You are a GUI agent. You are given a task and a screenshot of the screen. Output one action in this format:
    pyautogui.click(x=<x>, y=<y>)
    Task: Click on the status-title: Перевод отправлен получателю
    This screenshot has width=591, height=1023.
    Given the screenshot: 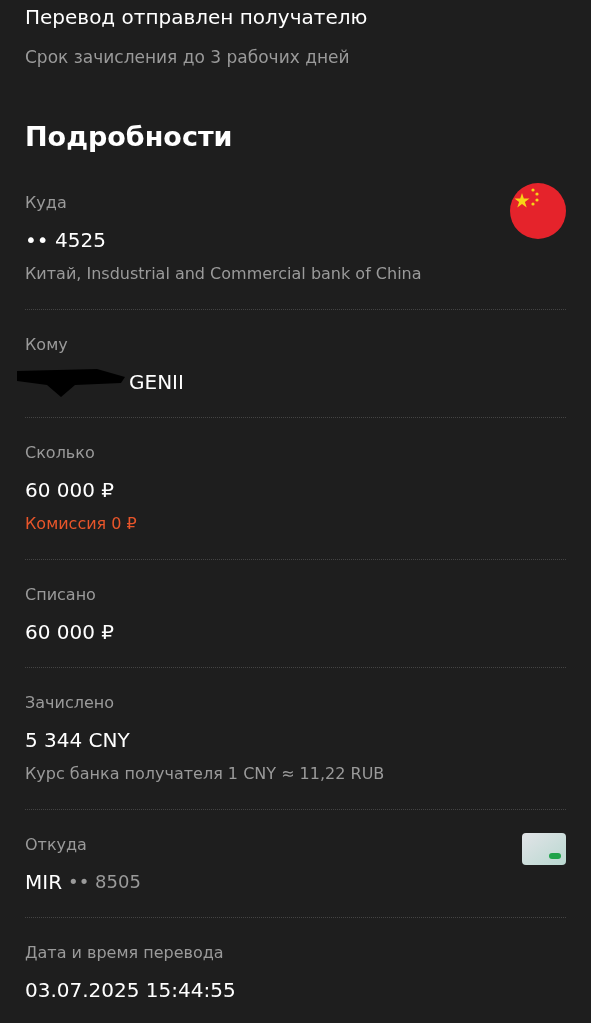 What is the action you would take?
    pyautogui.click(x=196, y=17)
    